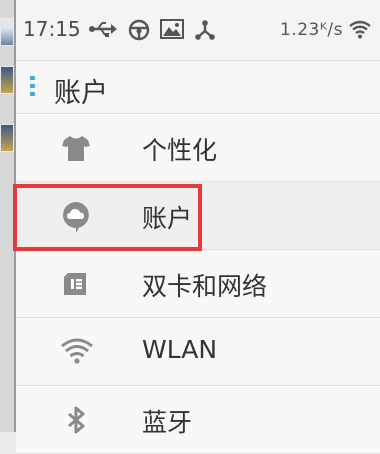 The width and height of the screenshot is (380, 454). I want to click on tshirt-icon, so click(76, 148).